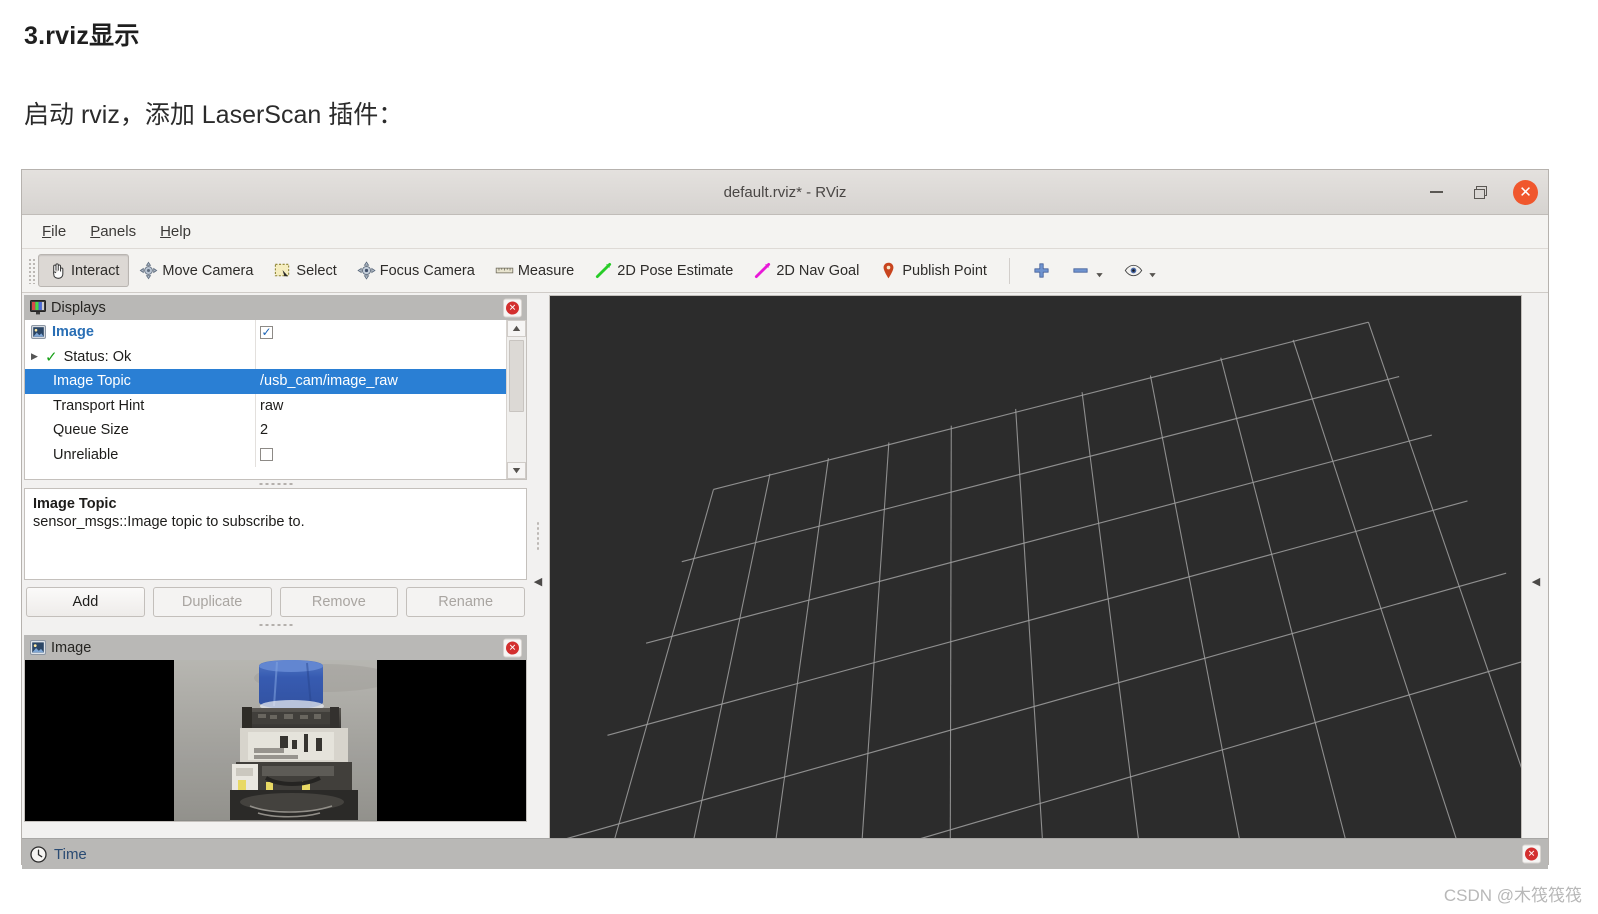 Image resolution: width=1598 pixels, height=914 pixels. What do you see at coordinates (451, 740) in the screenshot?
I see `image-letterbox-right` at bounding box center [451, 740].